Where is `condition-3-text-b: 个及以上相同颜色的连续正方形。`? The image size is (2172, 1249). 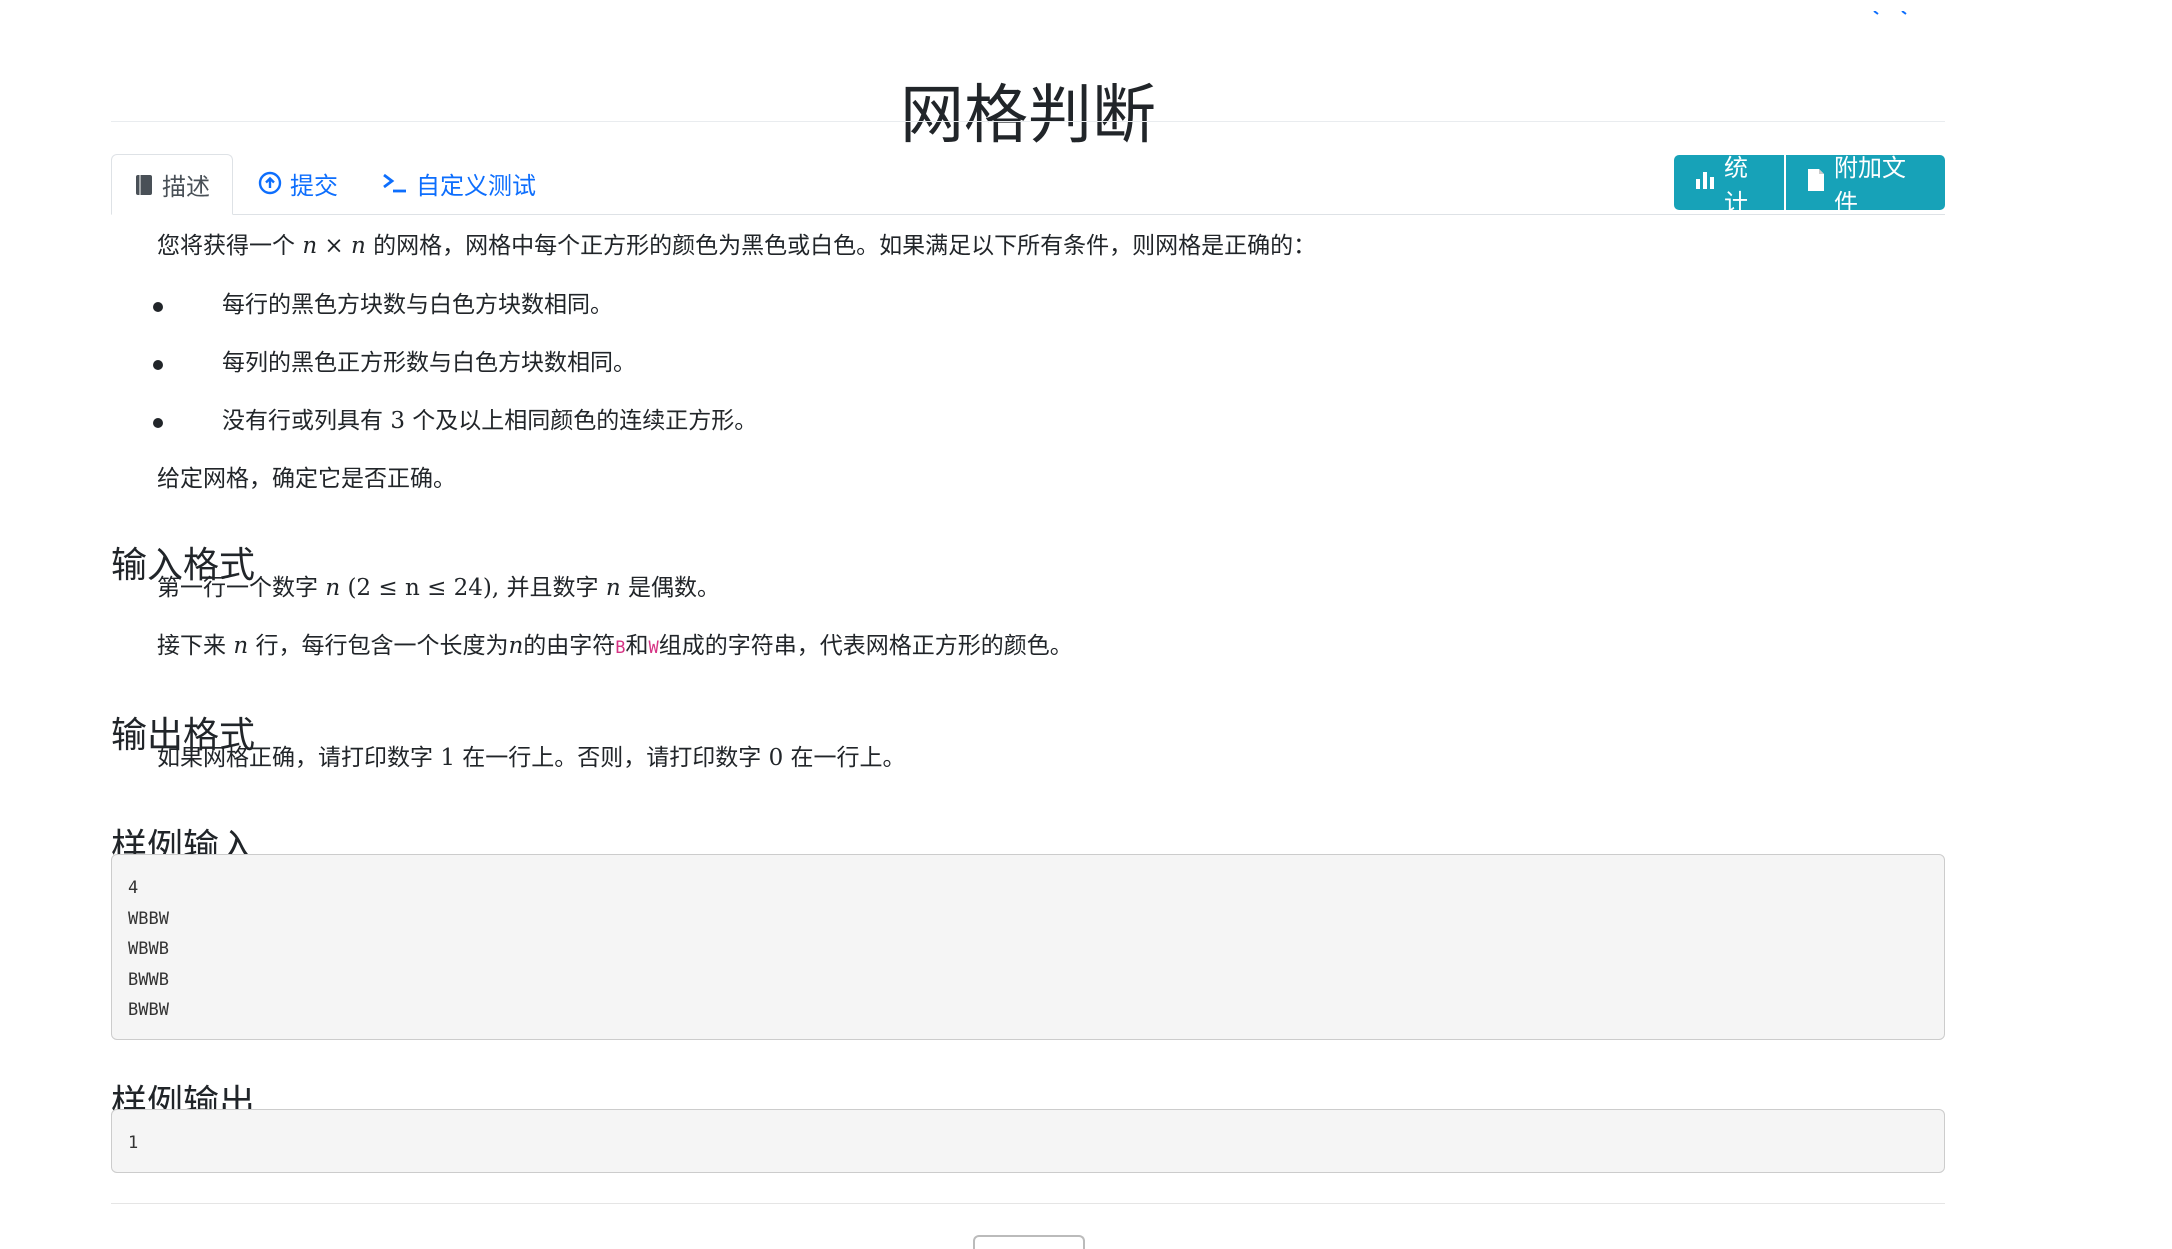 condition-3-text-b: 个及以上相同颜色的连续正方形。 is located at coordinates (585, 421).